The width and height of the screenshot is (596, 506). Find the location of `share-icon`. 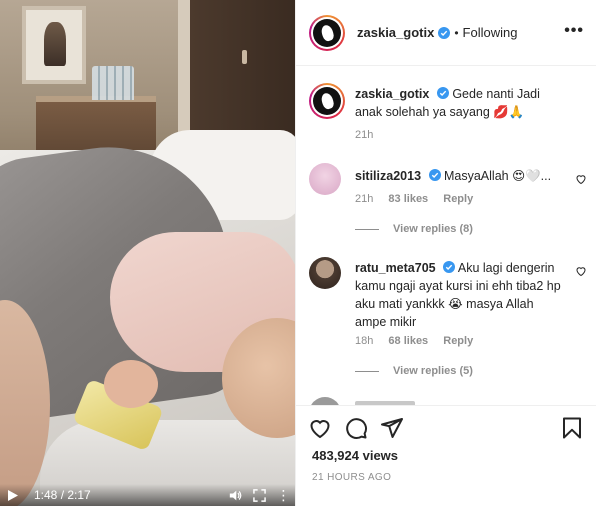

share-icon is located at coordinates (392, 428).